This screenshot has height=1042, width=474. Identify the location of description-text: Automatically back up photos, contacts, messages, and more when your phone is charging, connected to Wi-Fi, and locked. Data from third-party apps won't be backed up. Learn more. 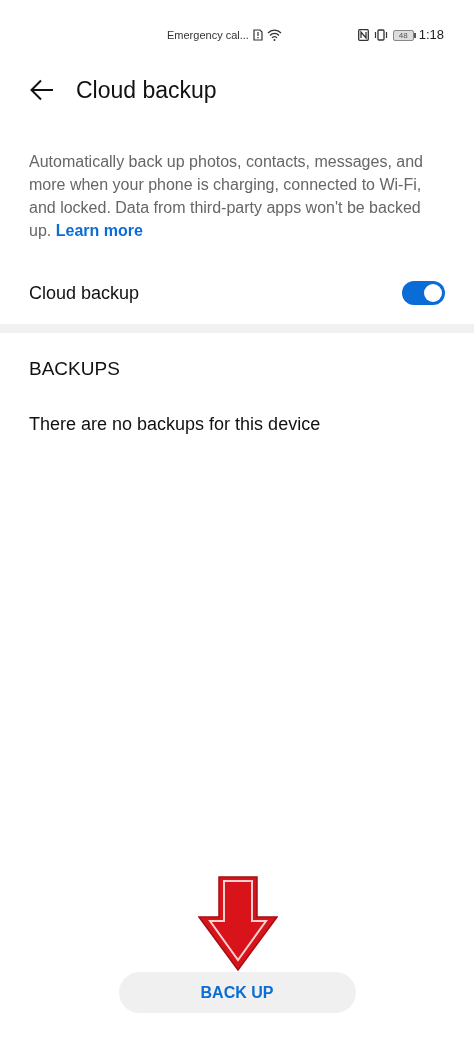
(226, 196).